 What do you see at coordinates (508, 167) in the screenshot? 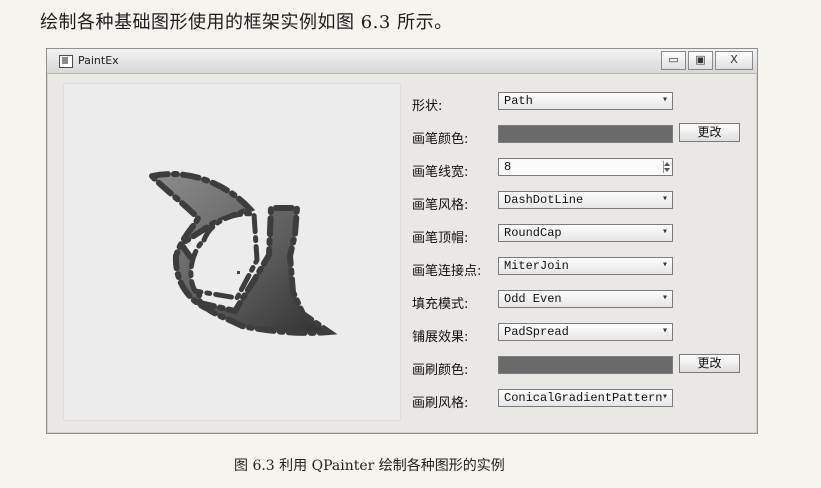
I see `pen-width-value: 8` at bounding box center [508, 167].